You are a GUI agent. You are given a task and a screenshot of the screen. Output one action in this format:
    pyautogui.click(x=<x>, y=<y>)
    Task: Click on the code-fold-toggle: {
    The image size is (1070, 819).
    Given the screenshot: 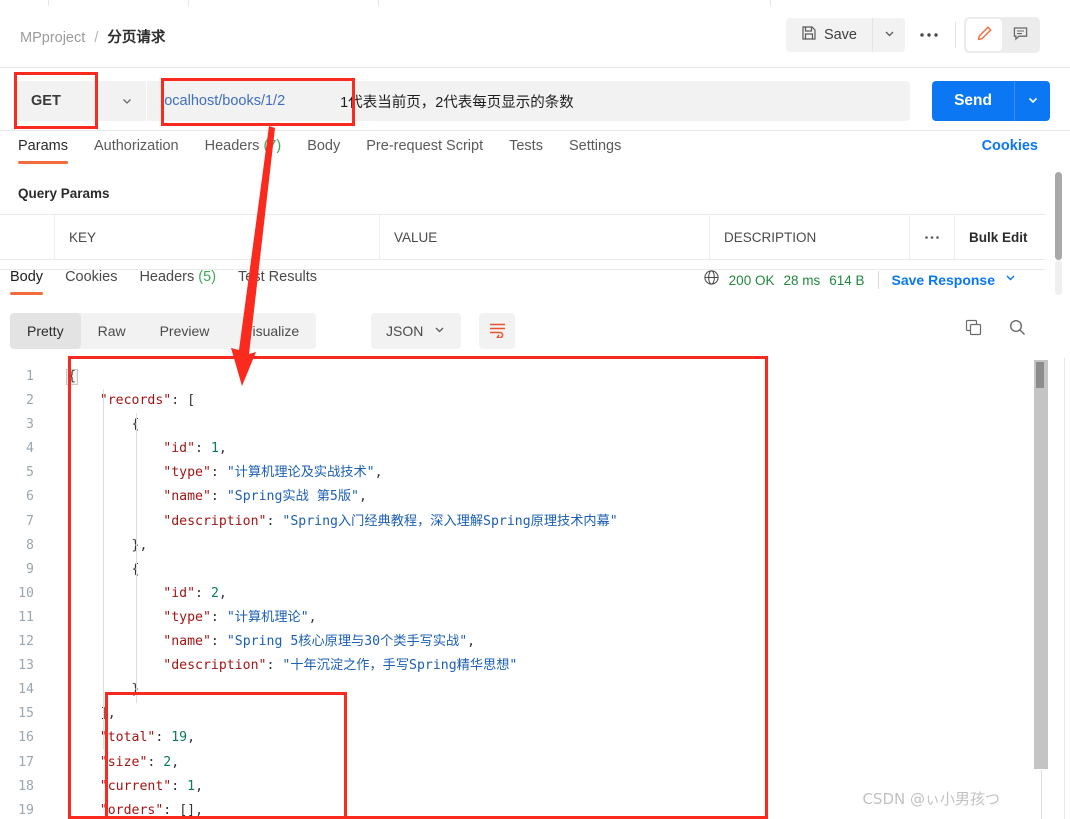 What is the action you would take?
    pyautogui.click(x=72, y=377)
    